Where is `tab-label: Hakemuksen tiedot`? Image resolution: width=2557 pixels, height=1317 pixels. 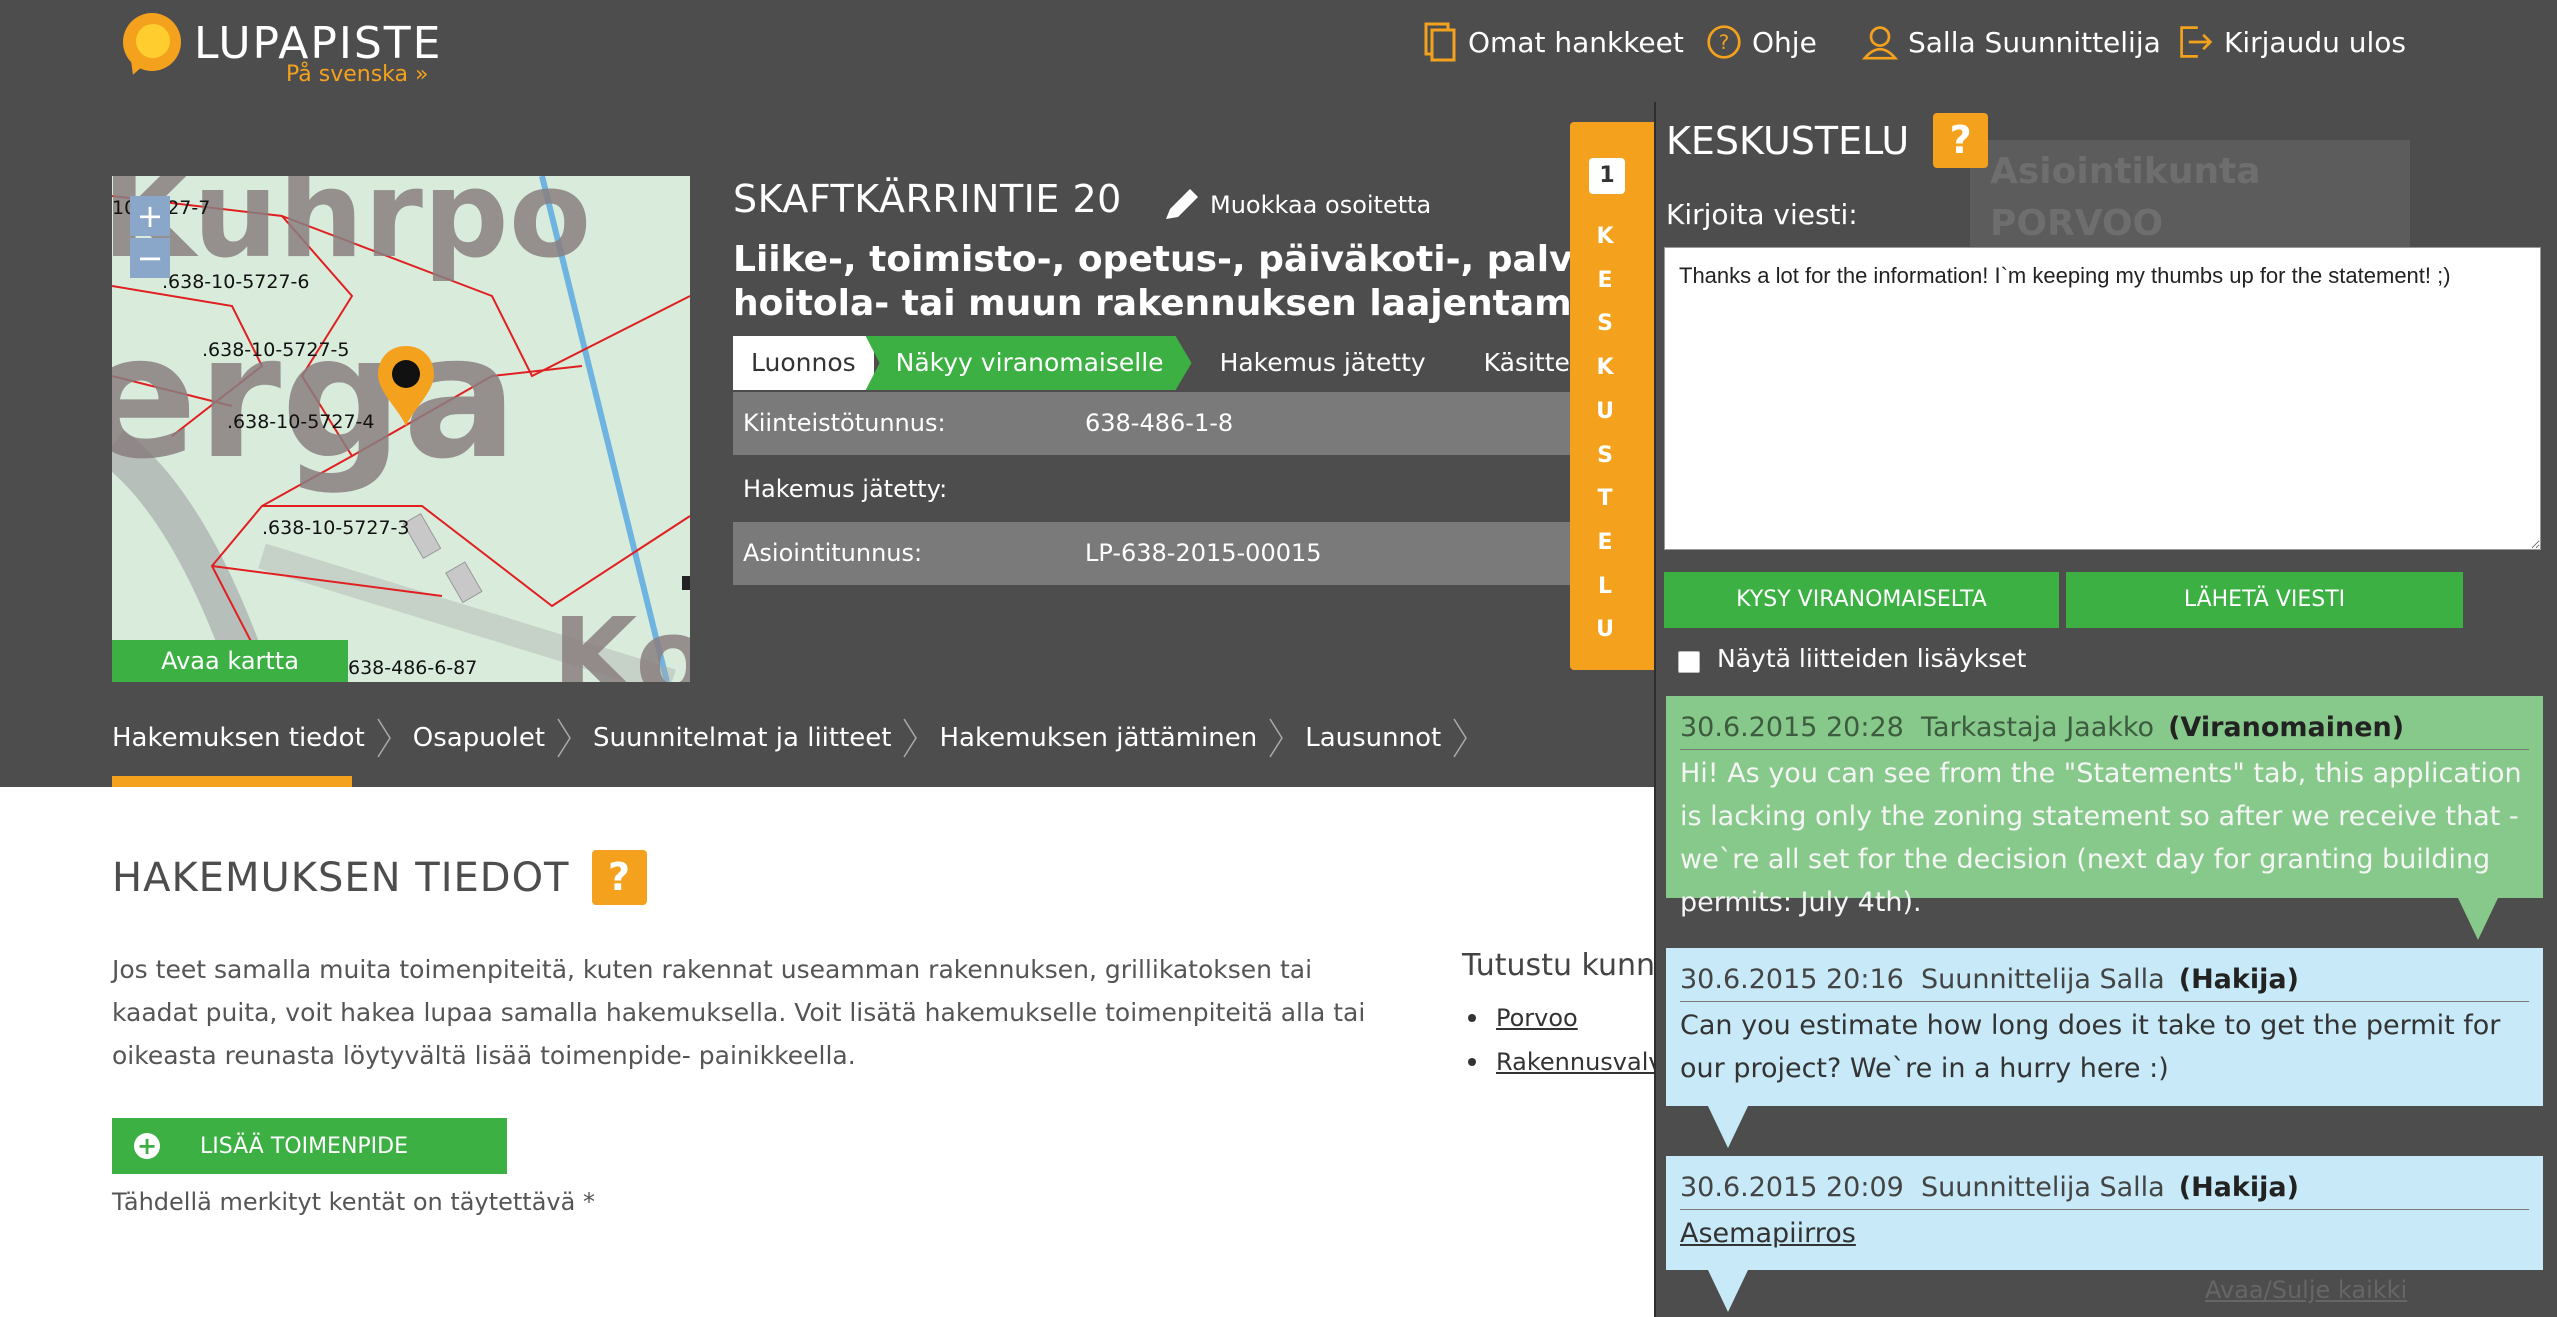
tab-label: Hakemuksen tiedot is located at coordinates (238, 738).